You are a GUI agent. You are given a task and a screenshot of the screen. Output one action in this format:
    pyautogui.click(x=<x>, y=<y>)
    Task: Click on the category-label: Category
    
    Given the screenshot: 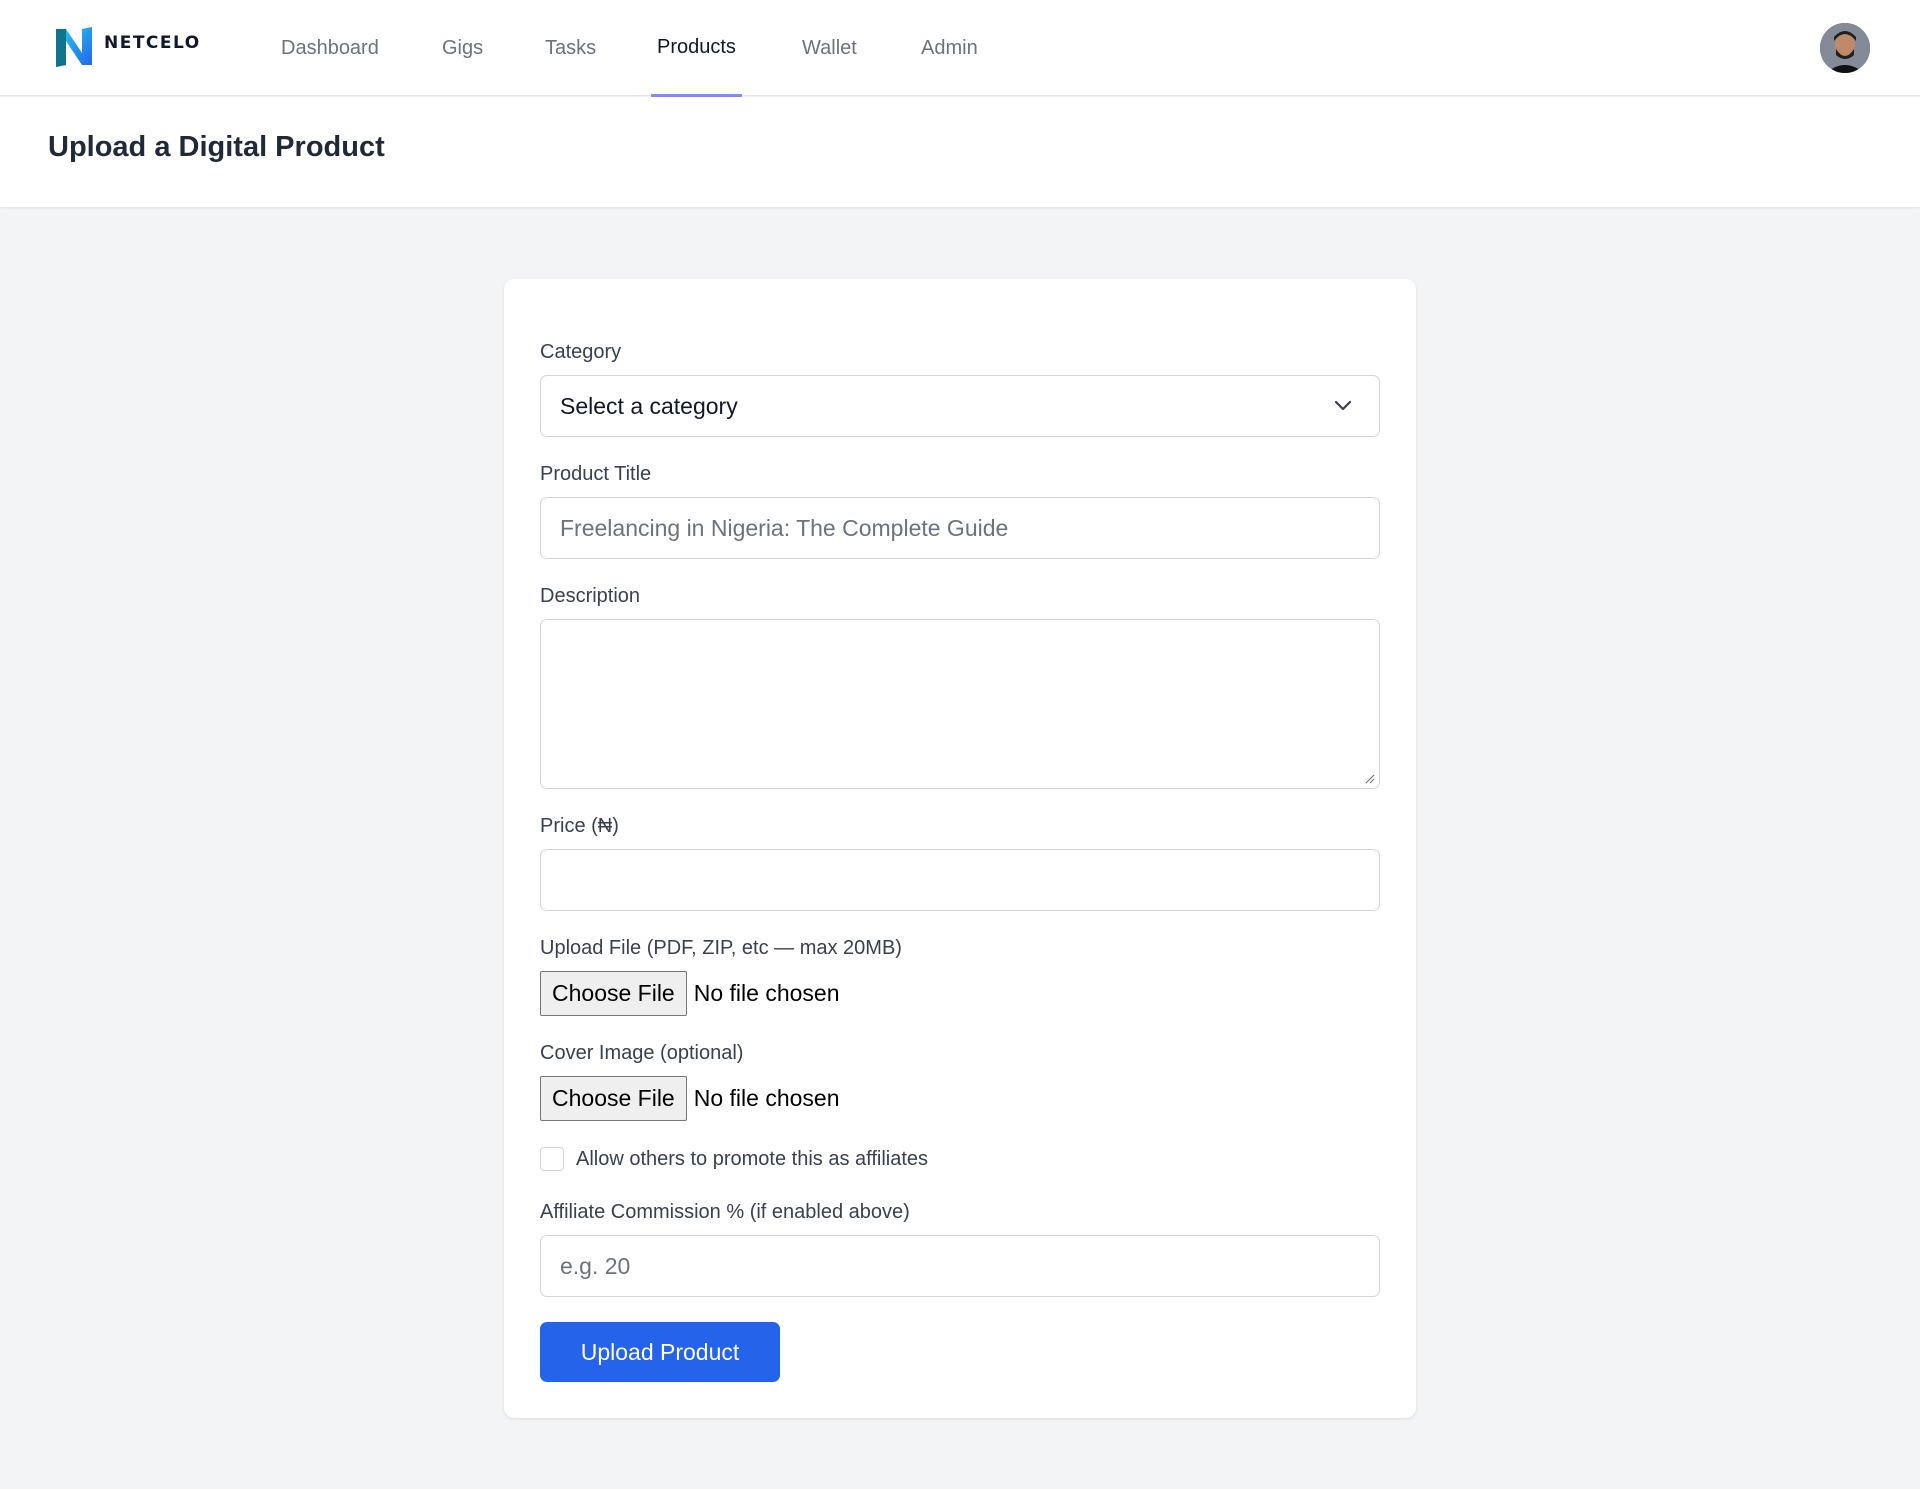 What is the action you would take?
    pyautogui.click(x=581, y=352)
    